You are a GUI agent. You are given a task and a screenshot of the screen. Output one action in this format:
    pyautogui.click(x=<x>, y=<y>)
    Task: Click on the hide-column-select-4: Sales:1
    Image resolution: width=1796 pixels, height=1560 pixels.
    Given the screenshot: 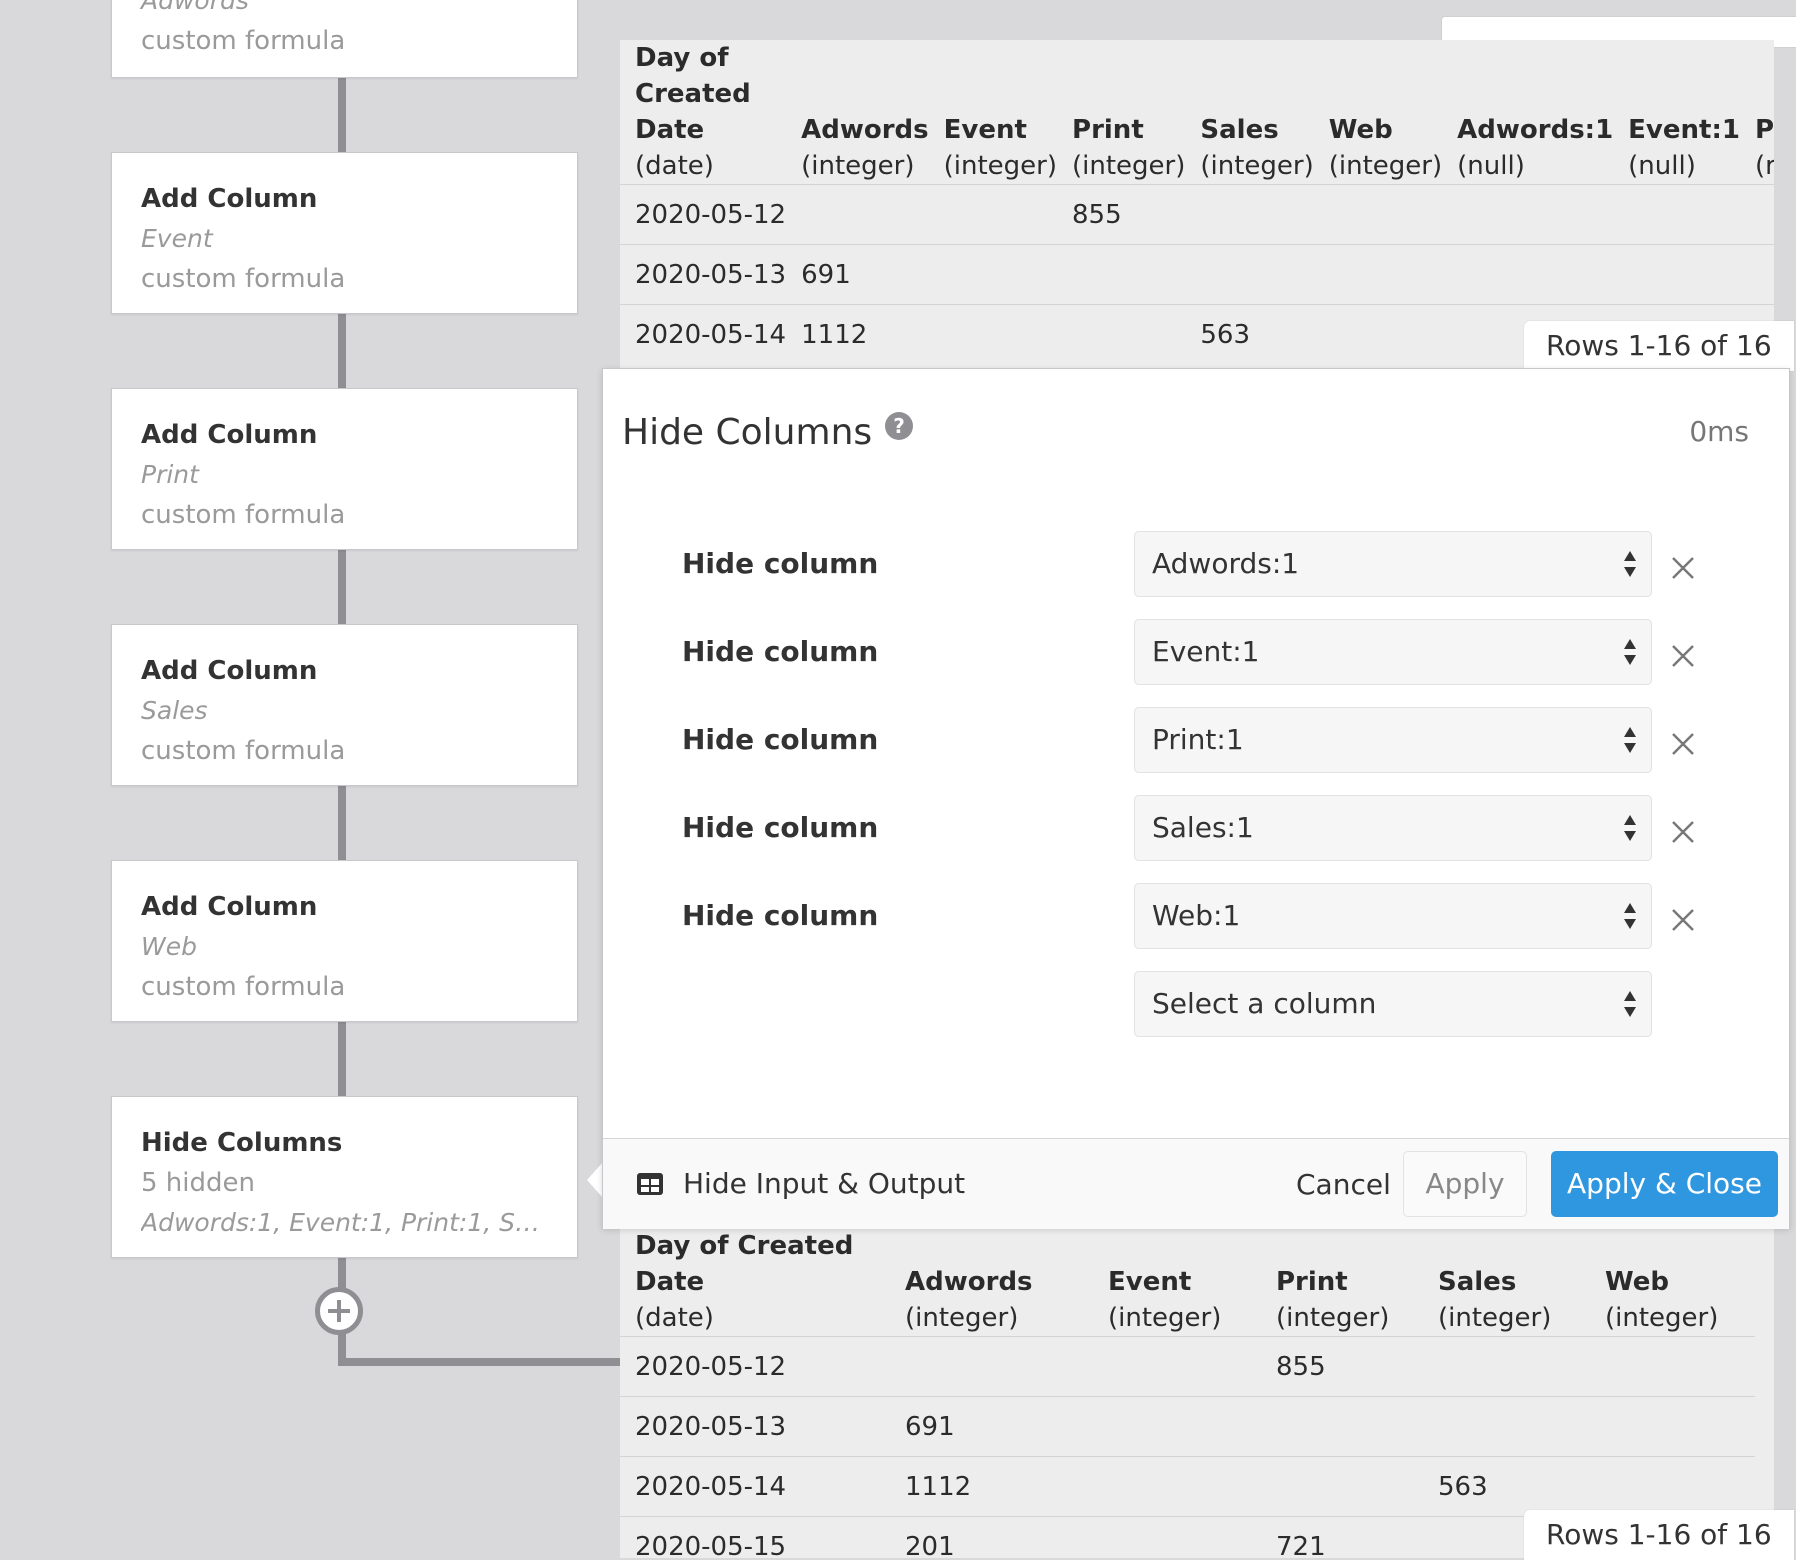 What is the action you would take?
    pyautogui.click(x=1393, y=828)
    